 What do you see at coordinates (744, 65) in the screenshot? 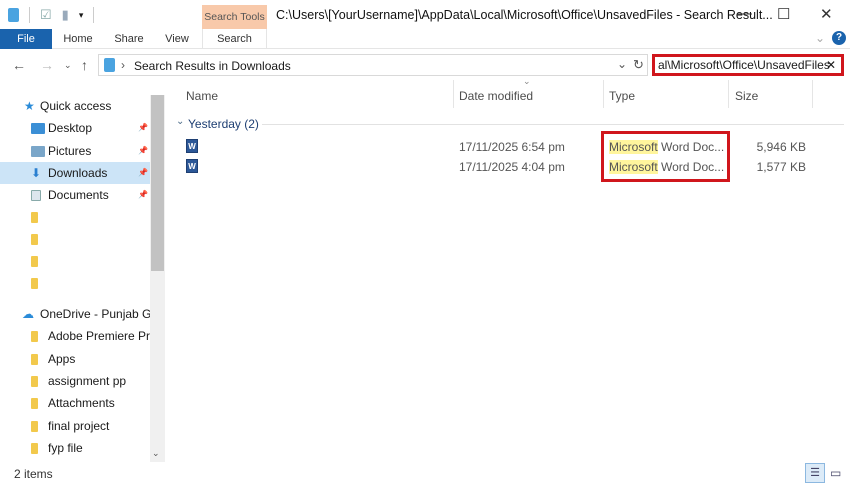
I see `search-query: al\Microsoft\Office\UnsavedFiles` at bounding box center [744, 65].